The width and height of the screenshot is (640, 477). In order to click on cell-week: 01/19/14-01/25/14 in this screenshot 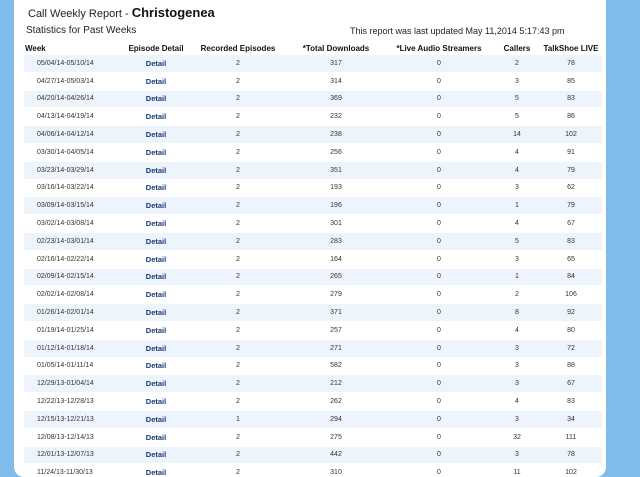, I will do `click(74, 330)`.